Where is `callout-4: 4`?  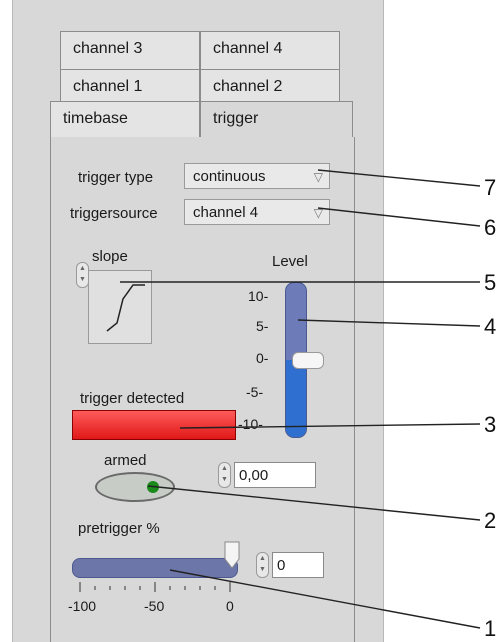
callout-4: 4 is located at coordinates (490, 326).